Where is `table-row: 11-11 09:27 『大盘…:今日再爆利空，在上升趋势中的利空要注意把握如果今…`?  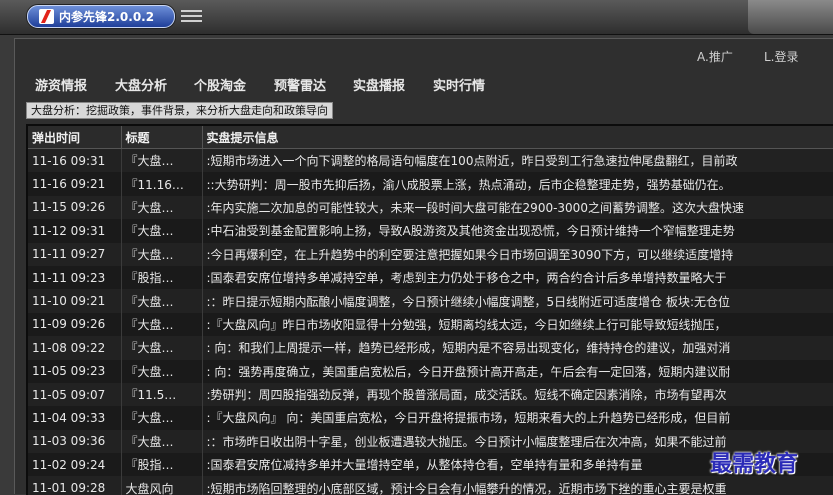
table-row: 11-11 09:27 『大盘…:今日再爆利空，在上升趋势中的利空要注意把握如果今… is located at coordinates (430, 254).